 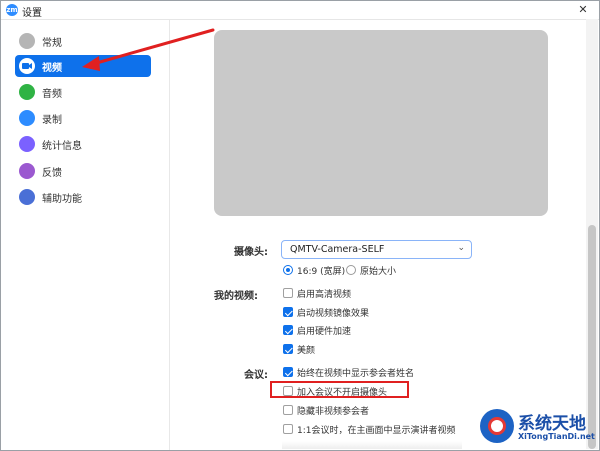 What do you see at coordinates (83, 144) in the screenshot?
I see `sidebar-item-statistics: 统计信息` at bounding box center [83, 144].